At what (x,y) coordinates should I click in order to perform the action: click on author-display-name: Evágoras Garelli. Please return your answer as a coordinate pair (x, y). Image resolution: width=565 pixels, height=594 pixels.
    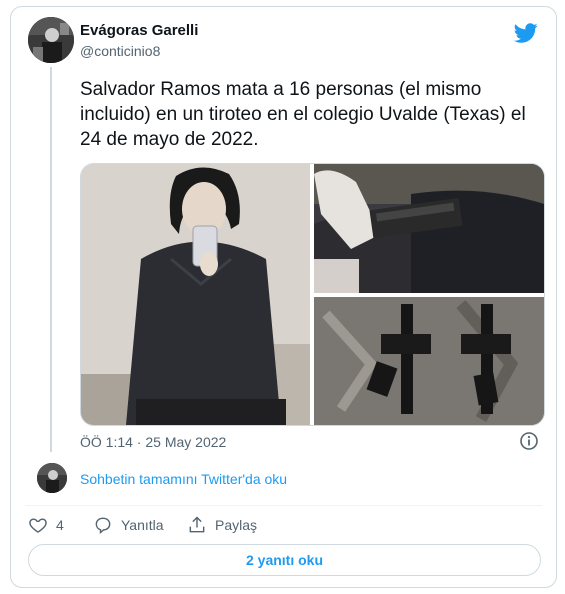
    Looking at the image, I should click on (139, 30).